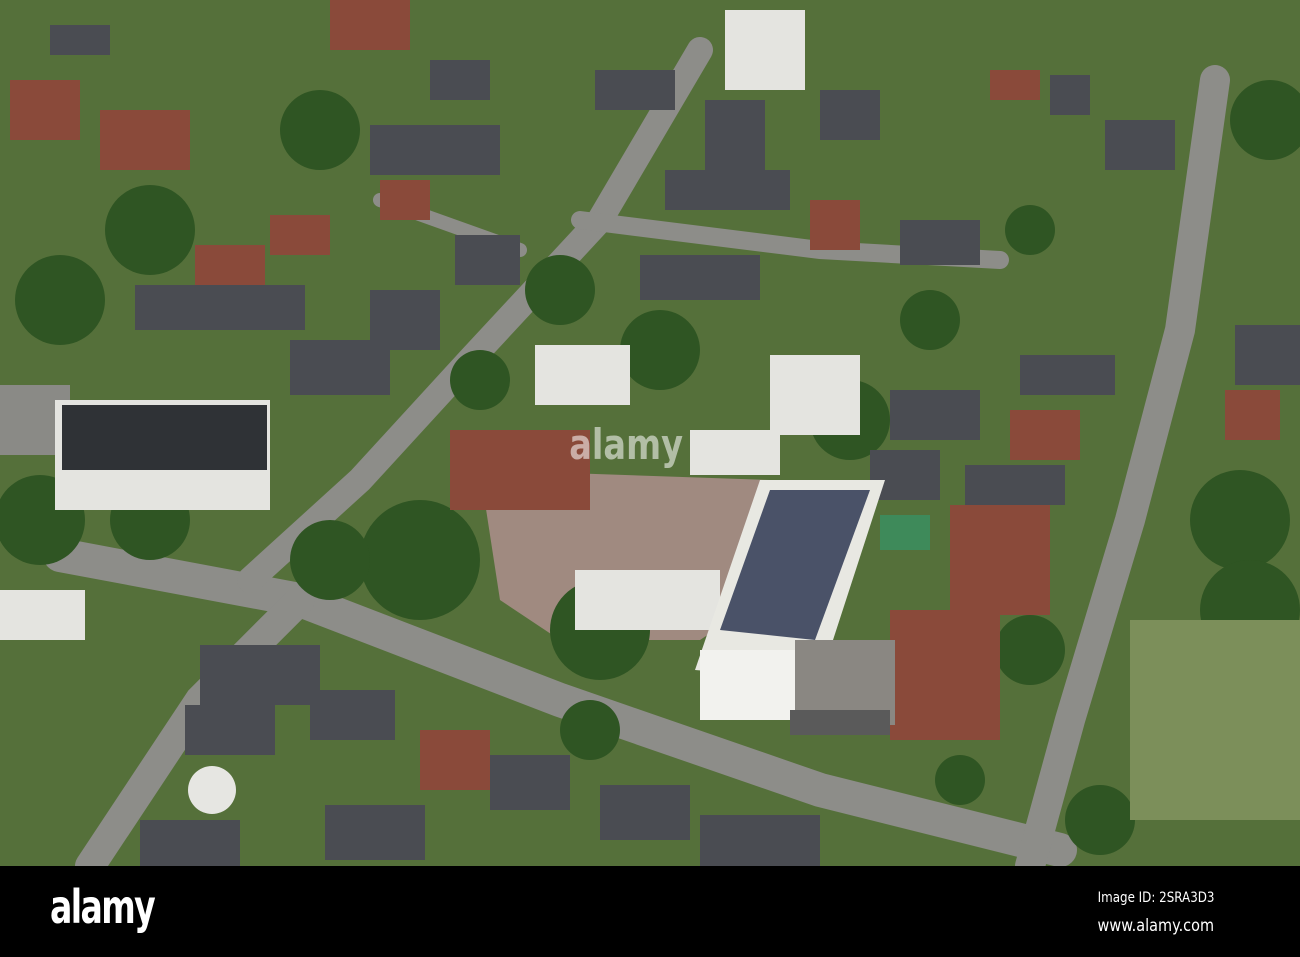 The height and width of the screenshot is (957, 1300). Describe the element at coordinates (650, 911) in the screenshot. I see `footer-bar: alamy Image ID: 2SRA3D3 www.alamy.com` at that location.